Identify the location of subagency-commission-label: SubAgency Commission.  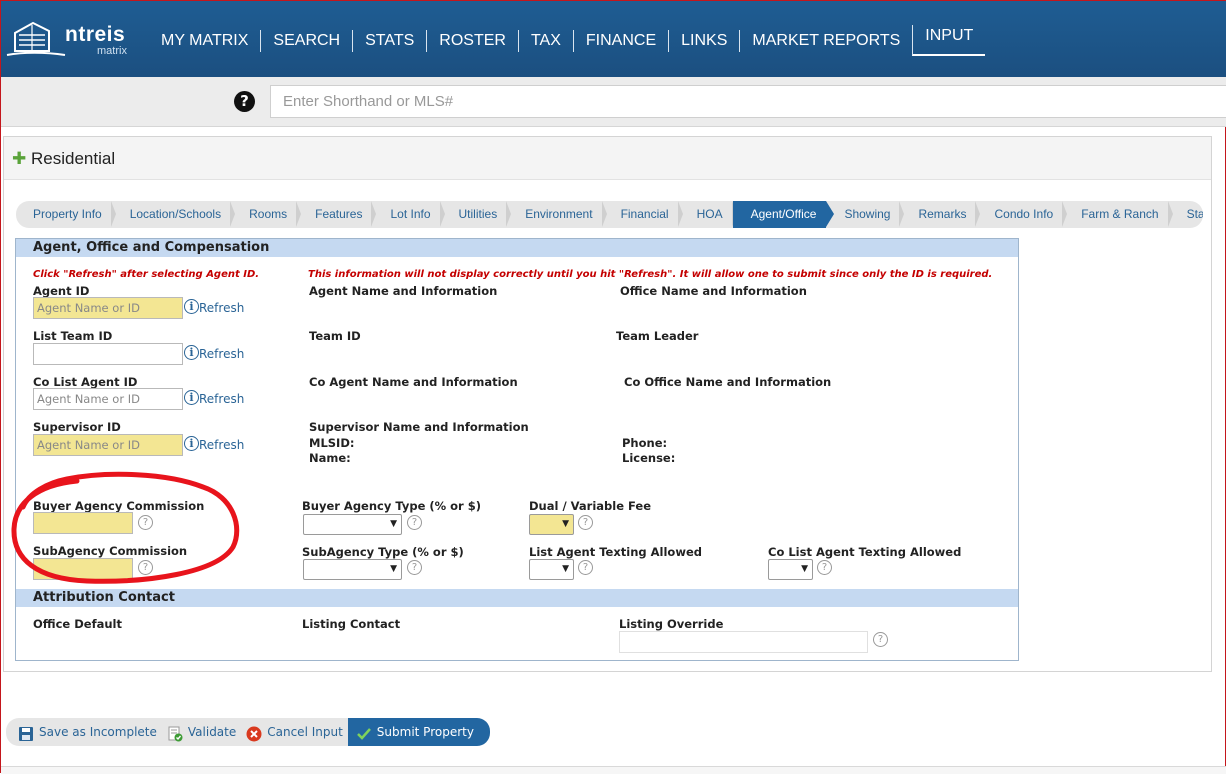
(110, 551).